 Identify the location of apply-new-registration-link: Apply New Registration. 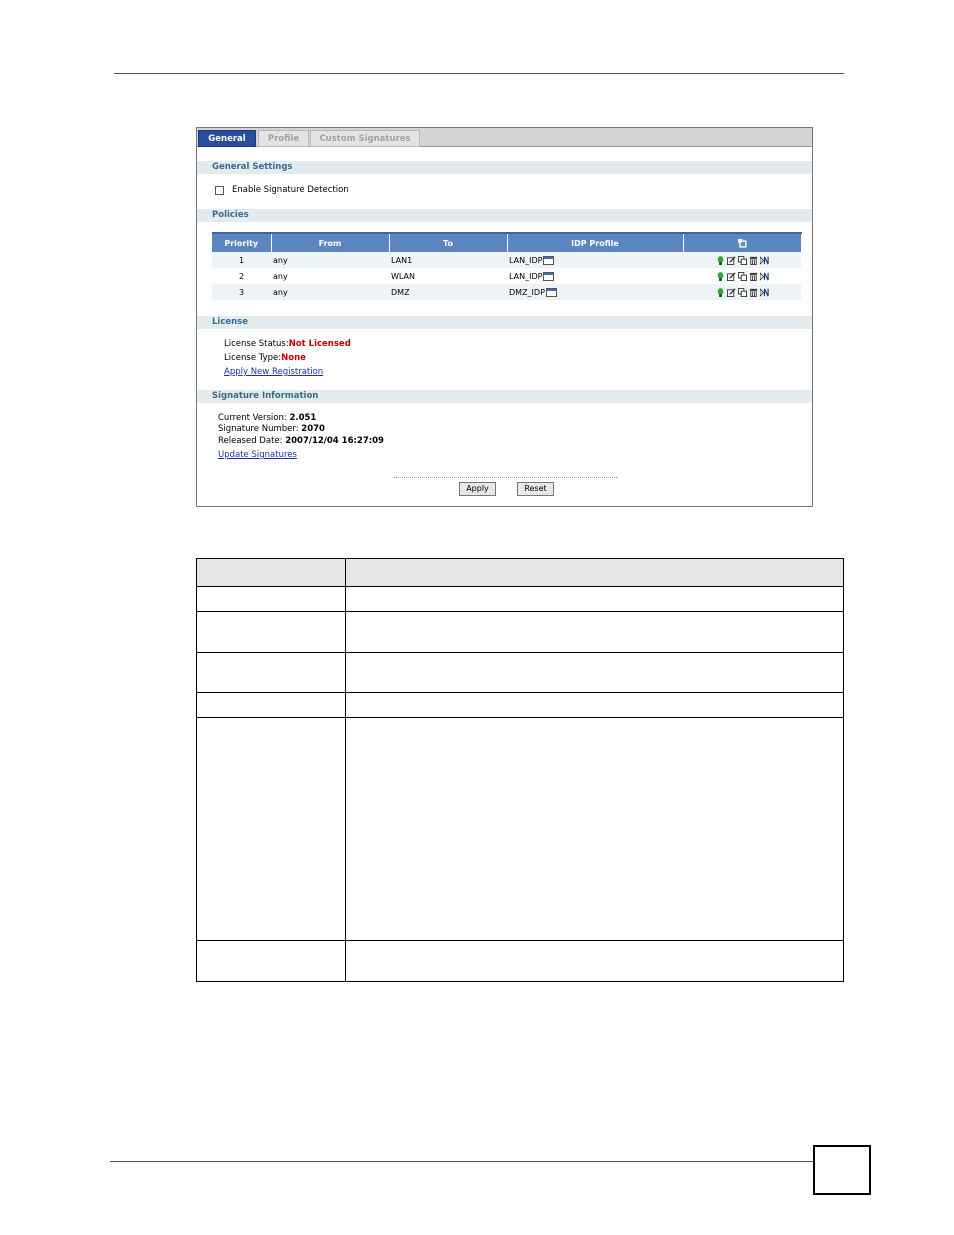
(273, 372).